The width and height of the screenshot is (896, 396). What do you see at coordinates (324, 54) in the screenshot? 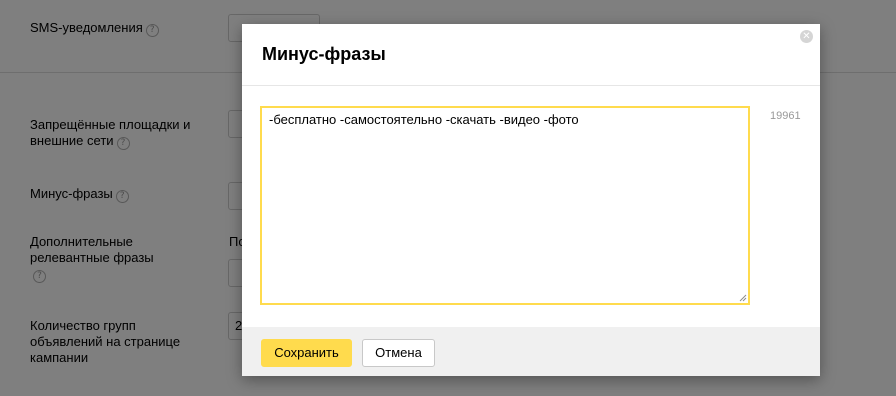
I see `dialog-title: Минус-фразы` at bounding box center [324, 54].